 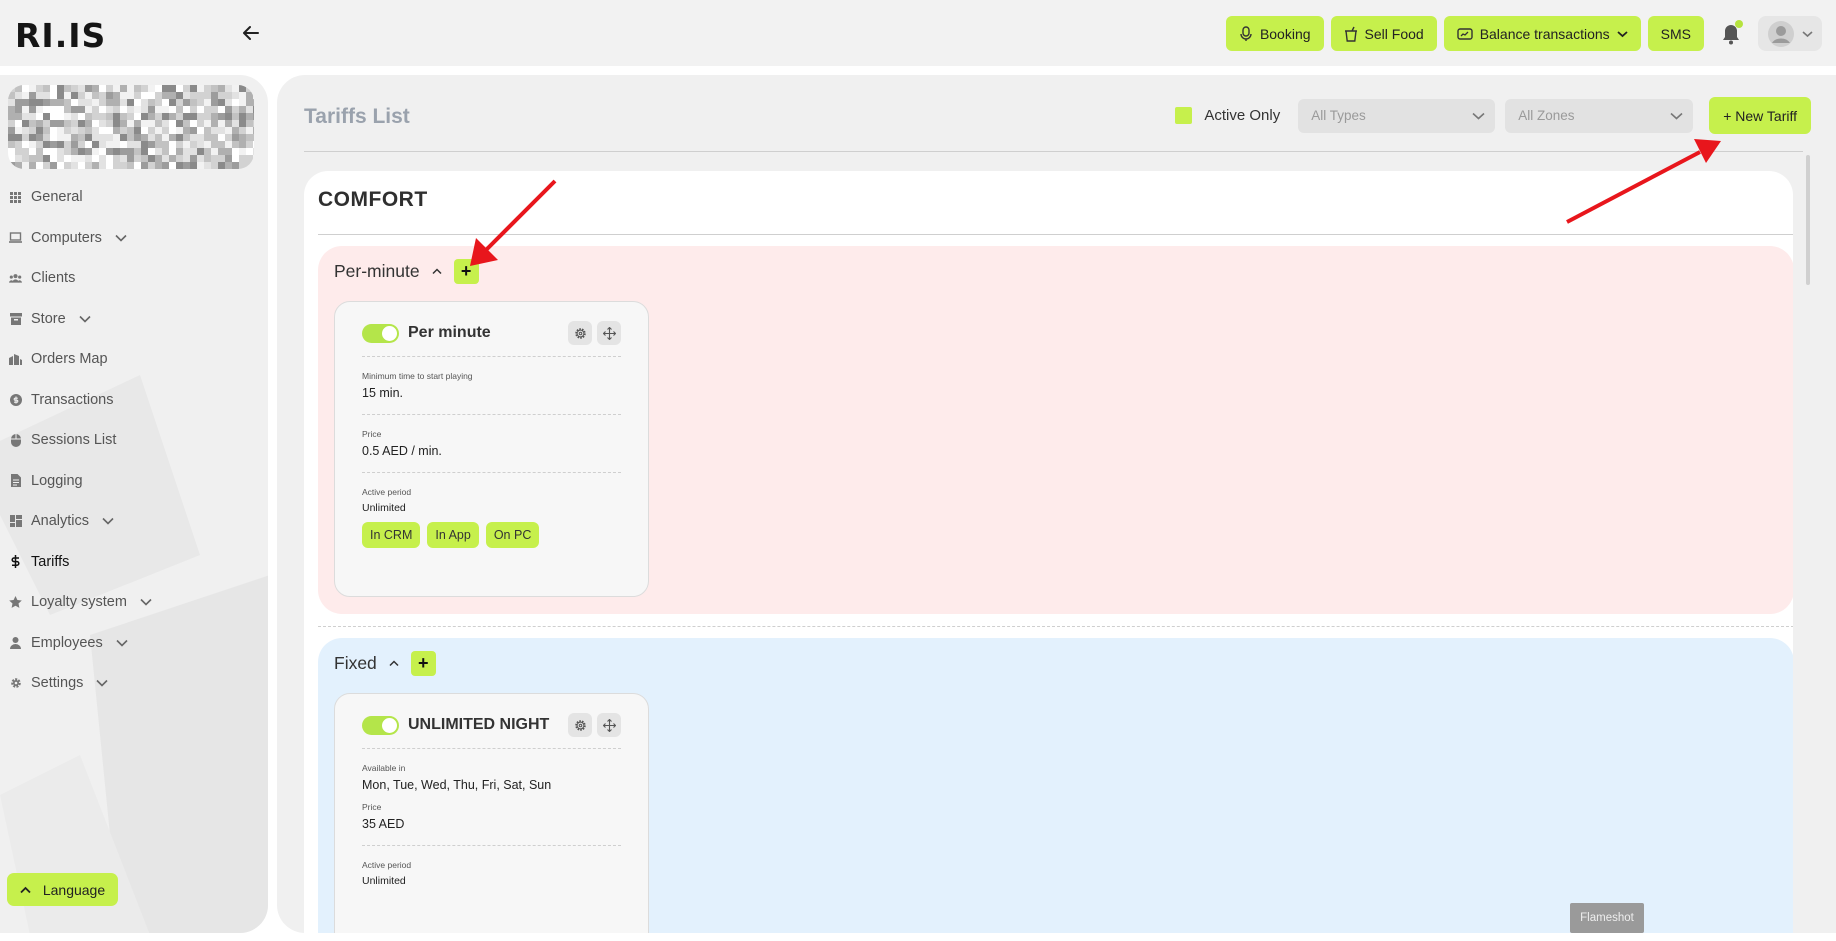 What do you see at coordinates (491, 383) in the screenshot?
I see `tariff-field: Minimum time to start playing 15 min.` at bounding box center [491, 383].